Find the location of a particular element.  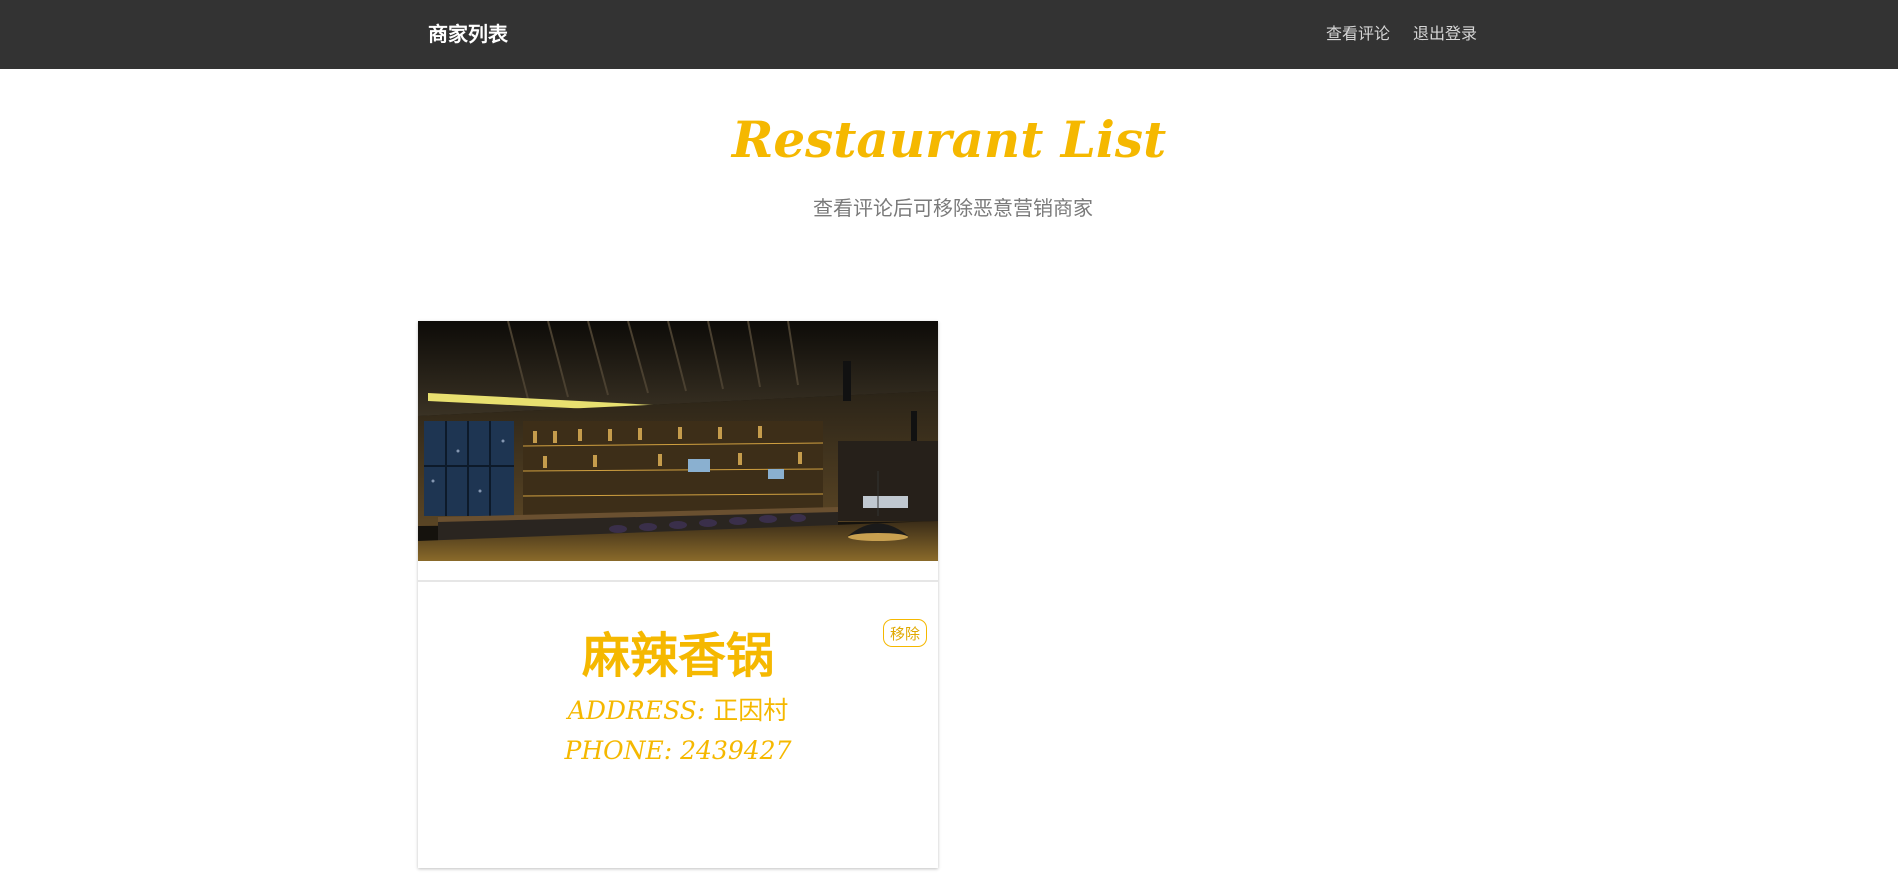

restaurant-image is located at coordinates (678, 441).